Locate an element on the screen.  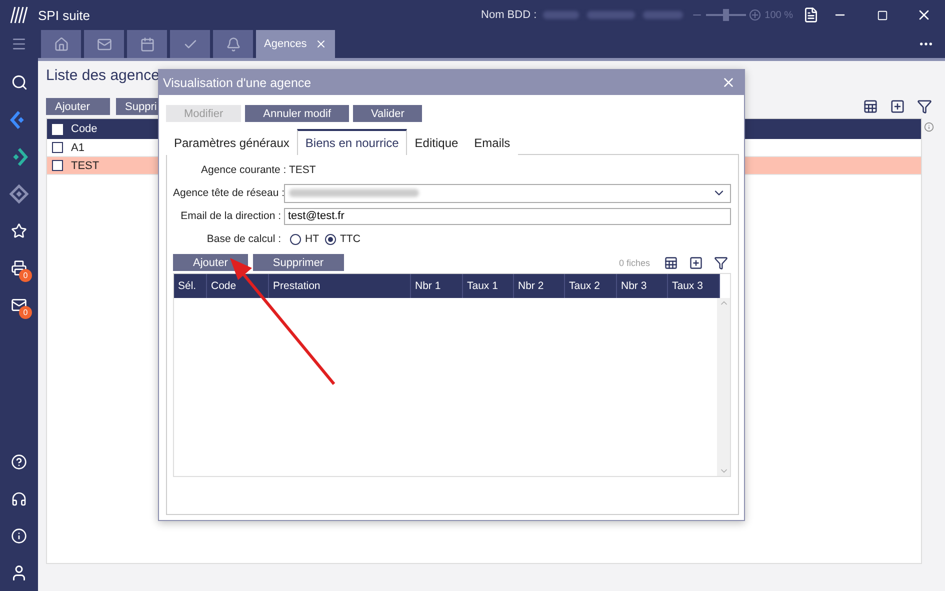
zoom-slider is located at coordinates (726, 15).